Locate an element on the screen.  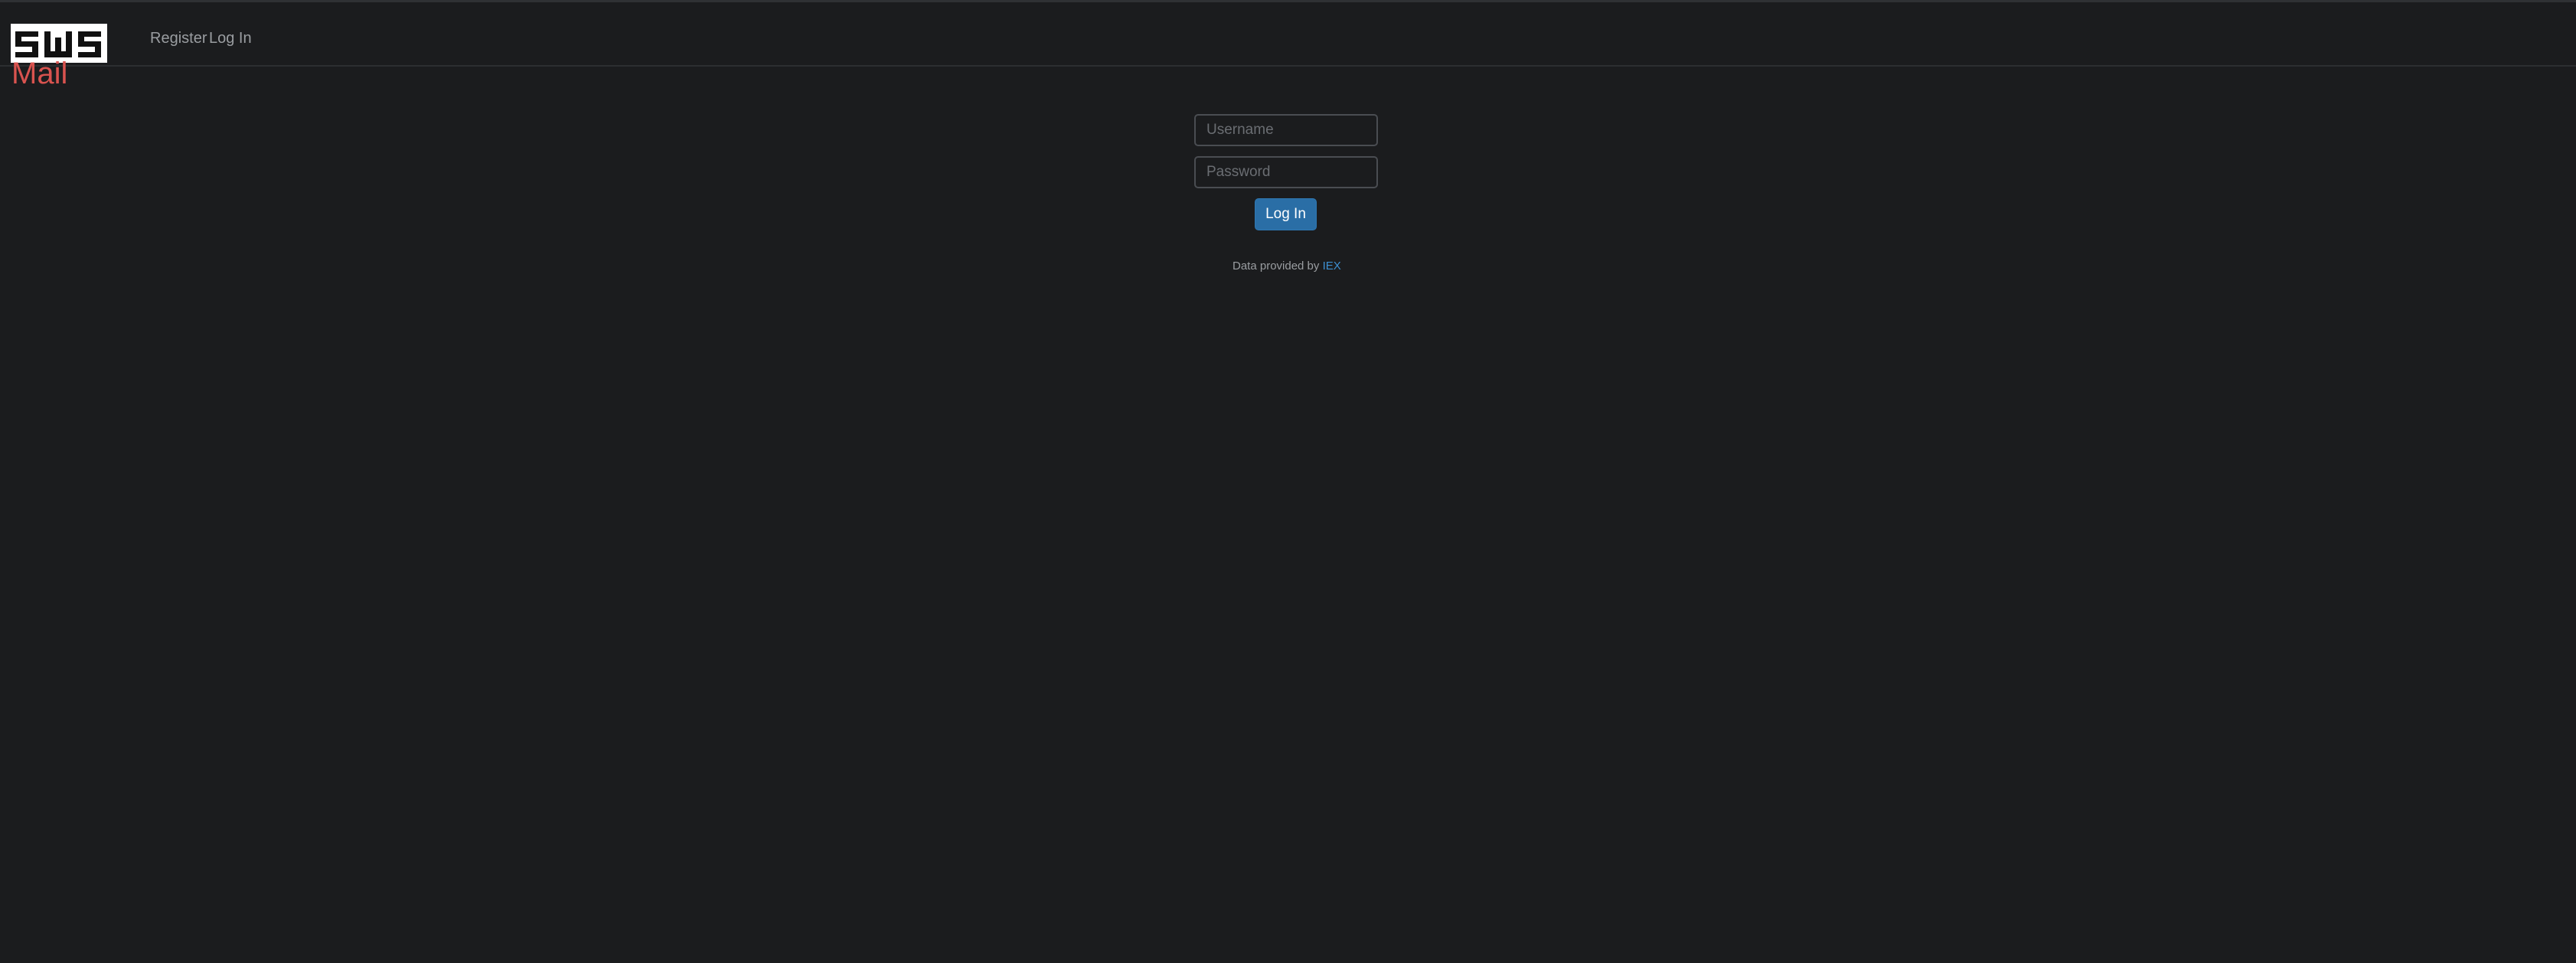
data-credit: Data provided by IEX is located at coordinates (1289, 266).